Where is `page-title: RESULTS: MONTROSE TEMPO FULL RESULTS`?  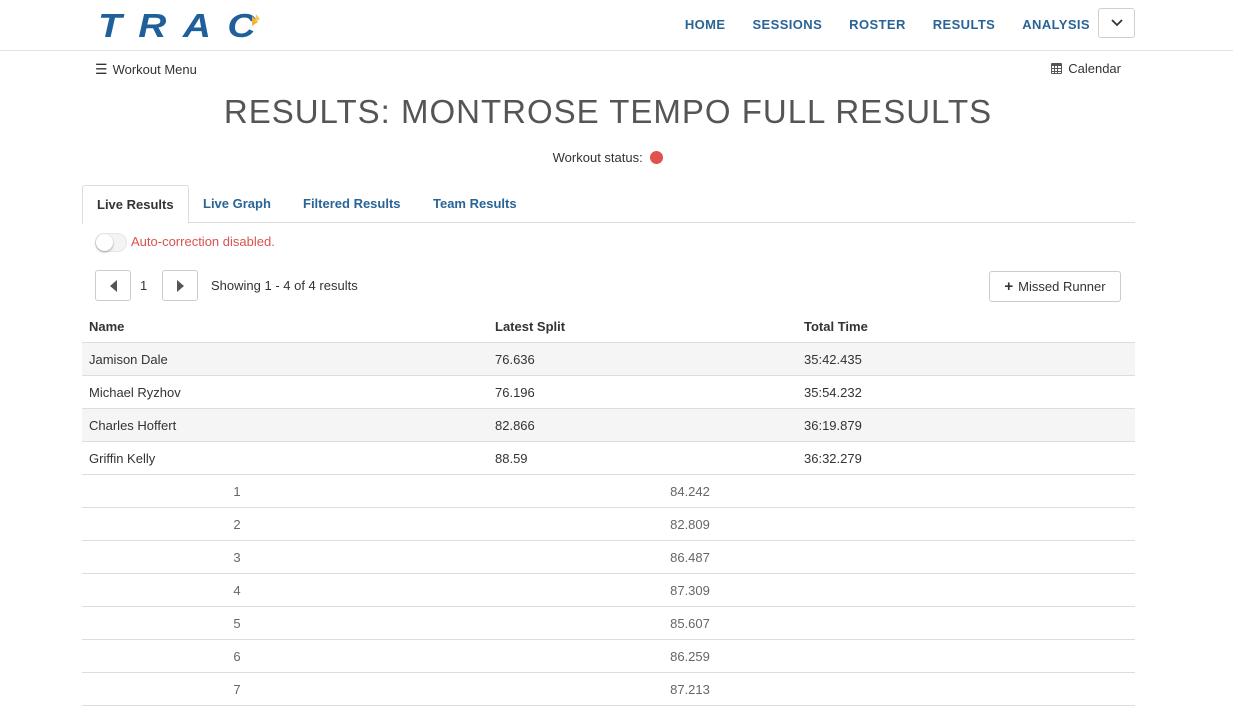
page-title: RESULTS: MONTROSE TEMPO FULL RESULTS is located at coordinates (608, 111).